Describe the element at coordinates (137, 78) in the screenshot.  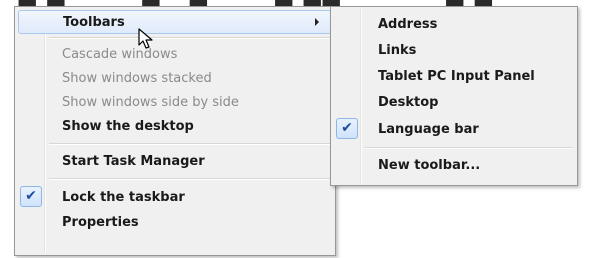
I see `menu-item-label: Show windows stacked` at that location.